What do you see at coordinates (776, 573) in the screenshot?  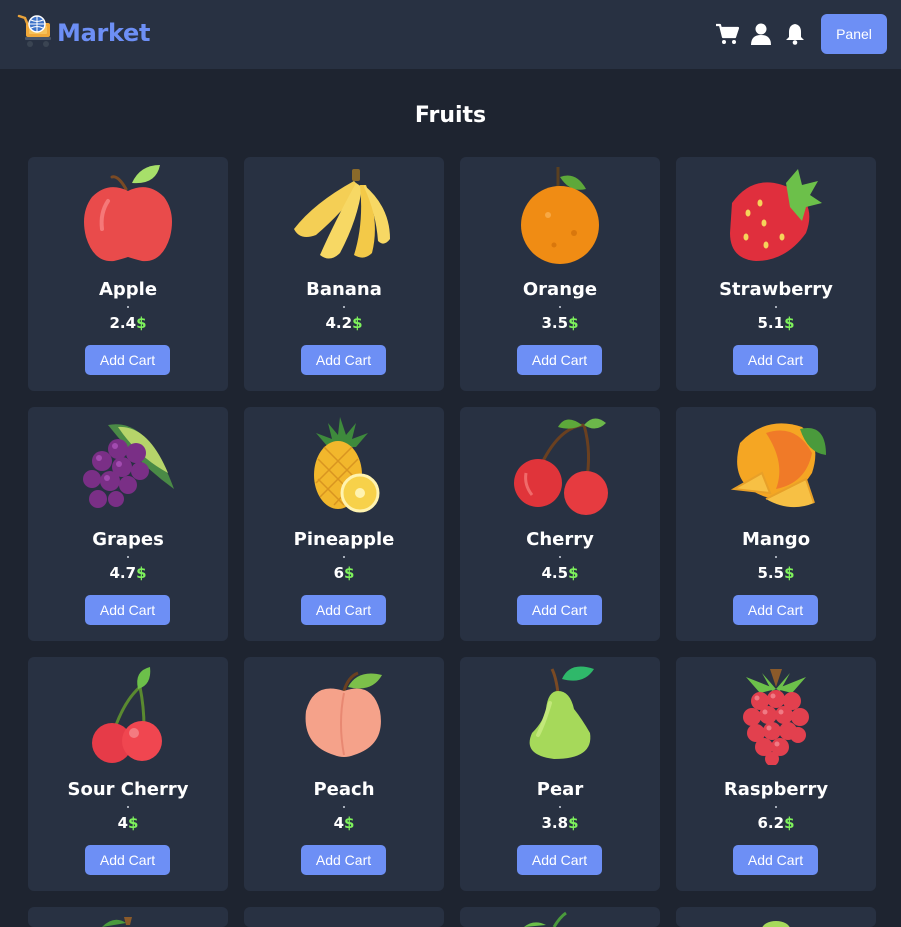 I see `product-price: 5.5$` at bounding box center [776, 573].